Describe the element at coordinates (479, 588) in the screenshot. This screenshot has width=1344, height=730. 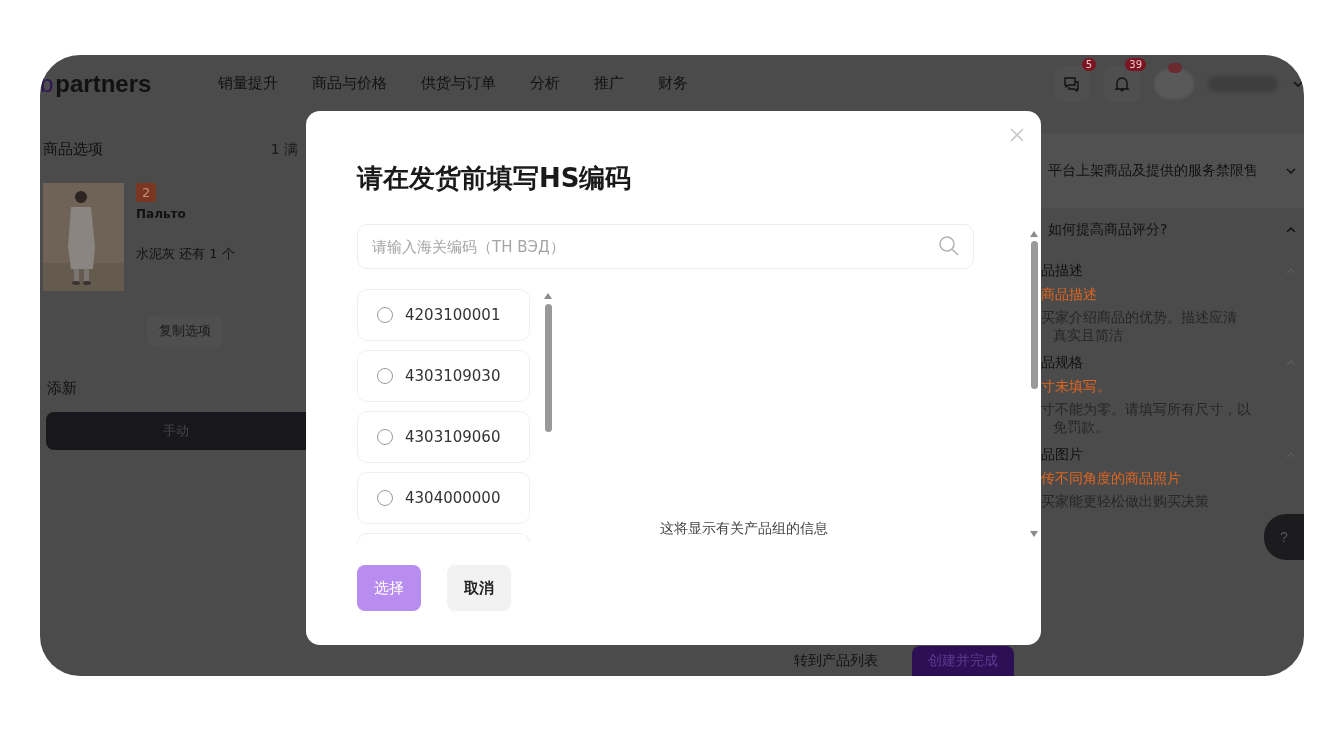
I see `cancel-button: 取消` at that location.